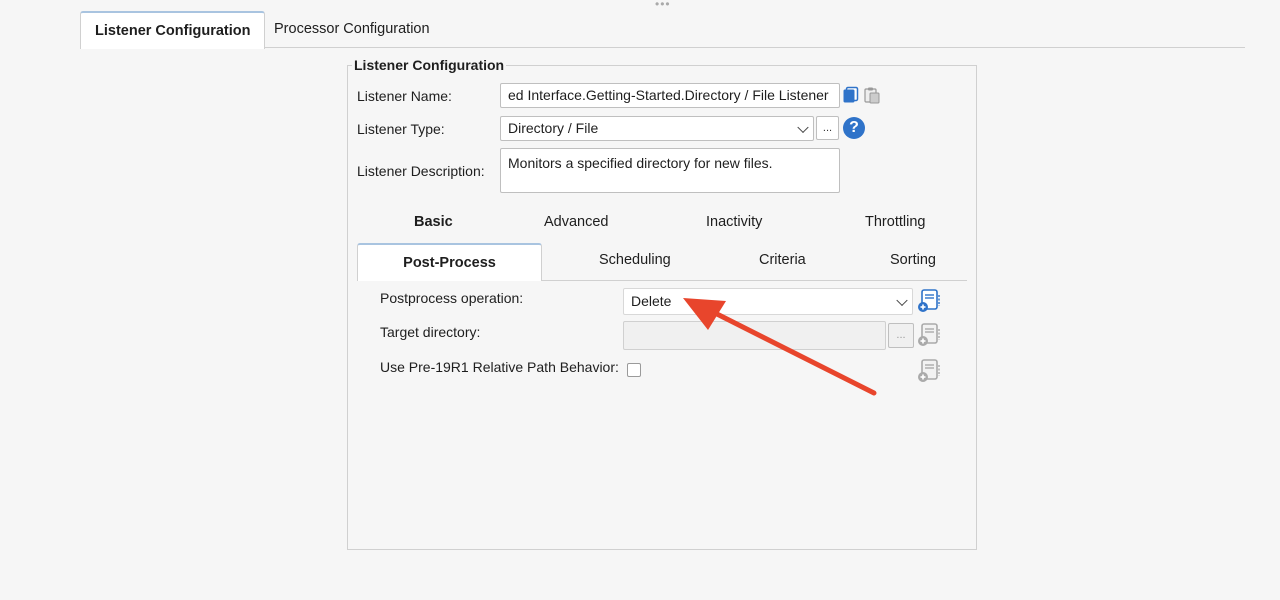 Image resolution: width=1280 pixels, height=600 pixels. What do you see at coordinates (872, 95) in the screenshot?
I see `paste-icon` at bounding box center [872, 95].